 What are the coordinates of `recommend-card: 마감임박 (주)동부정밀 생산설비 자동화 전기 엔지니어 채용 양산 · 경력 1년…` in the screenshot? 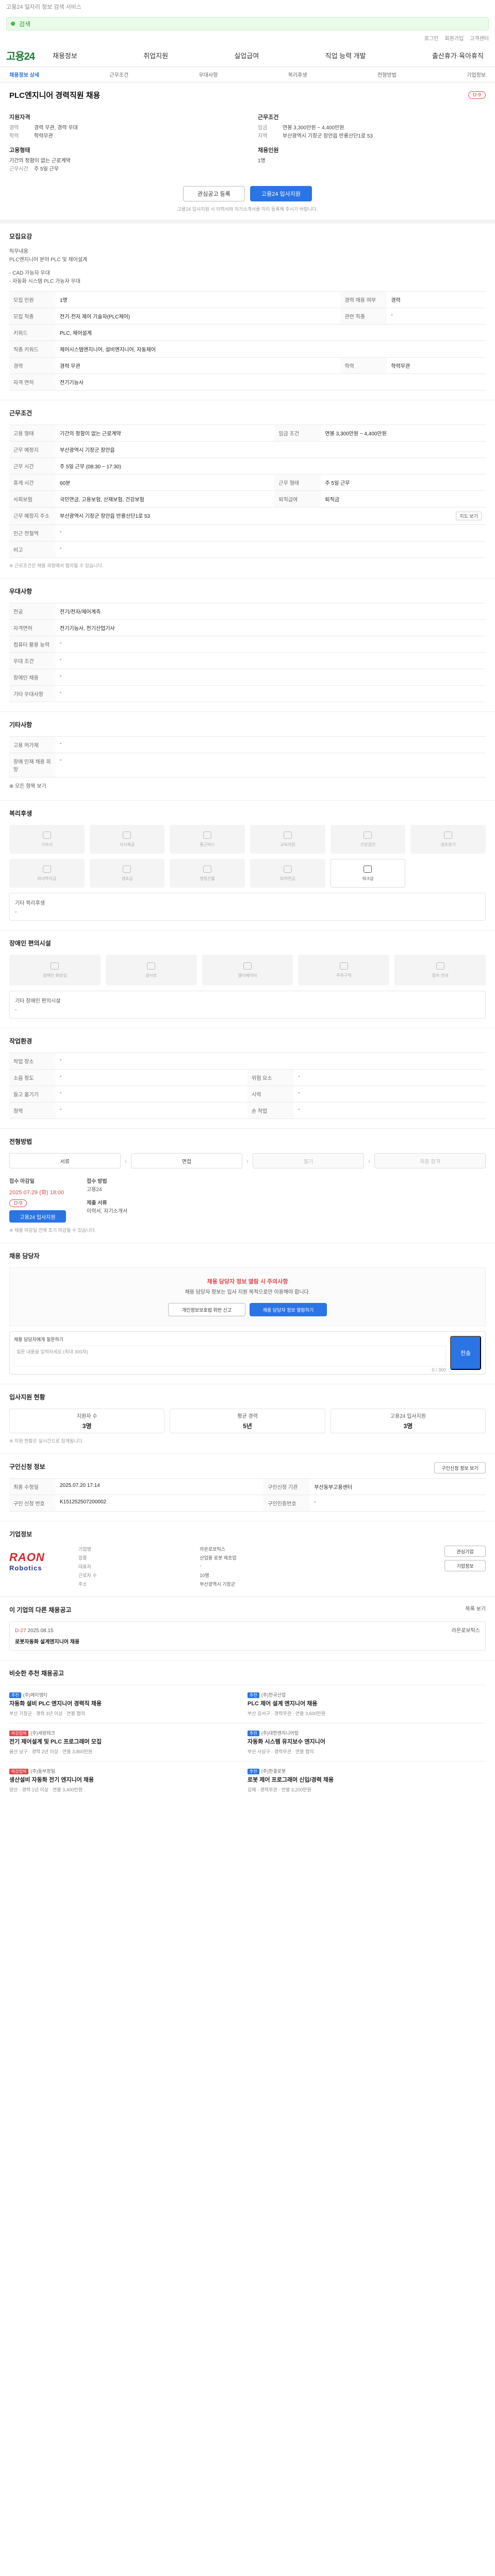 It's located at (128, 1780).